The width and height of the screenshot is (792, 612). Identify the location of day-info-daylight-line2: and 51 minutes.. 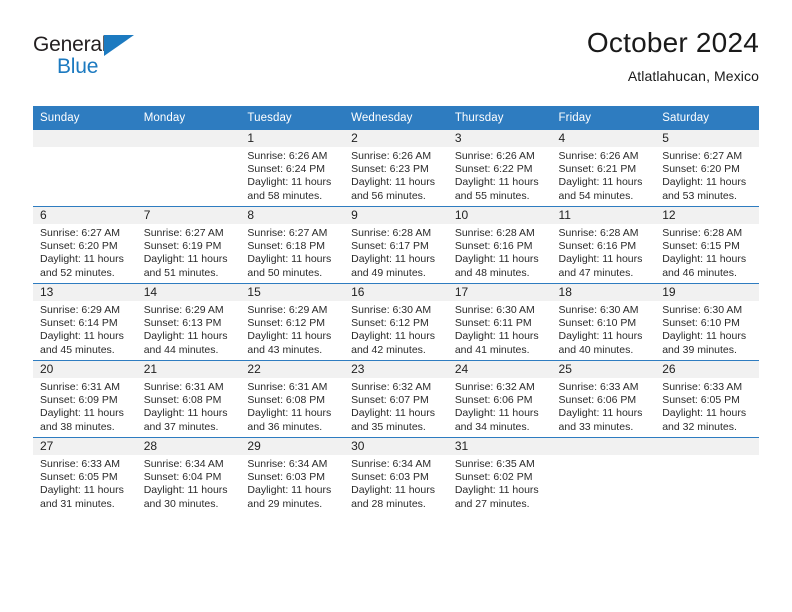
(181, 272).